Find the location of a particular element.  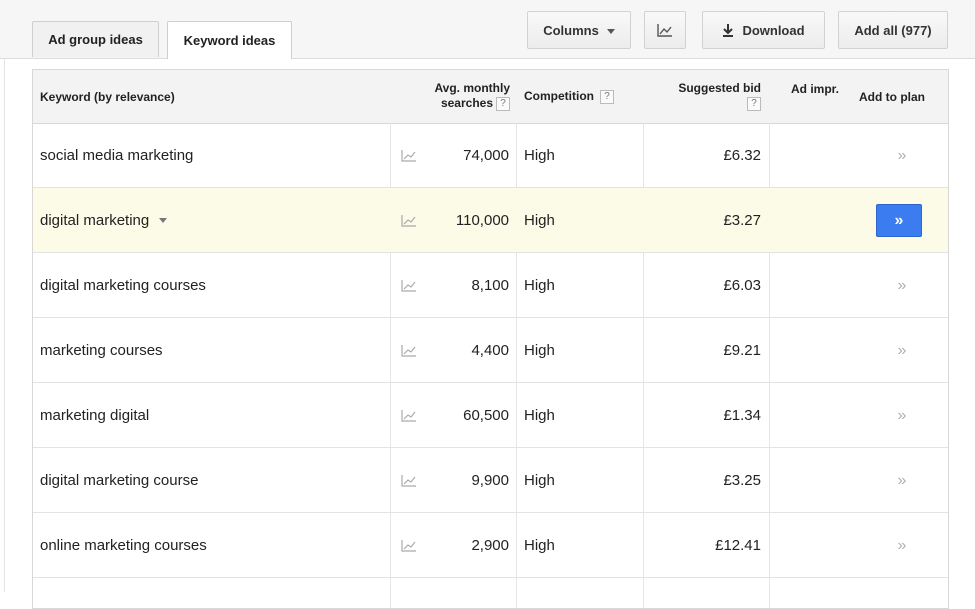

table-row: marketing digital 60,500 High £1.34 » is located at coordinates (490, 415).